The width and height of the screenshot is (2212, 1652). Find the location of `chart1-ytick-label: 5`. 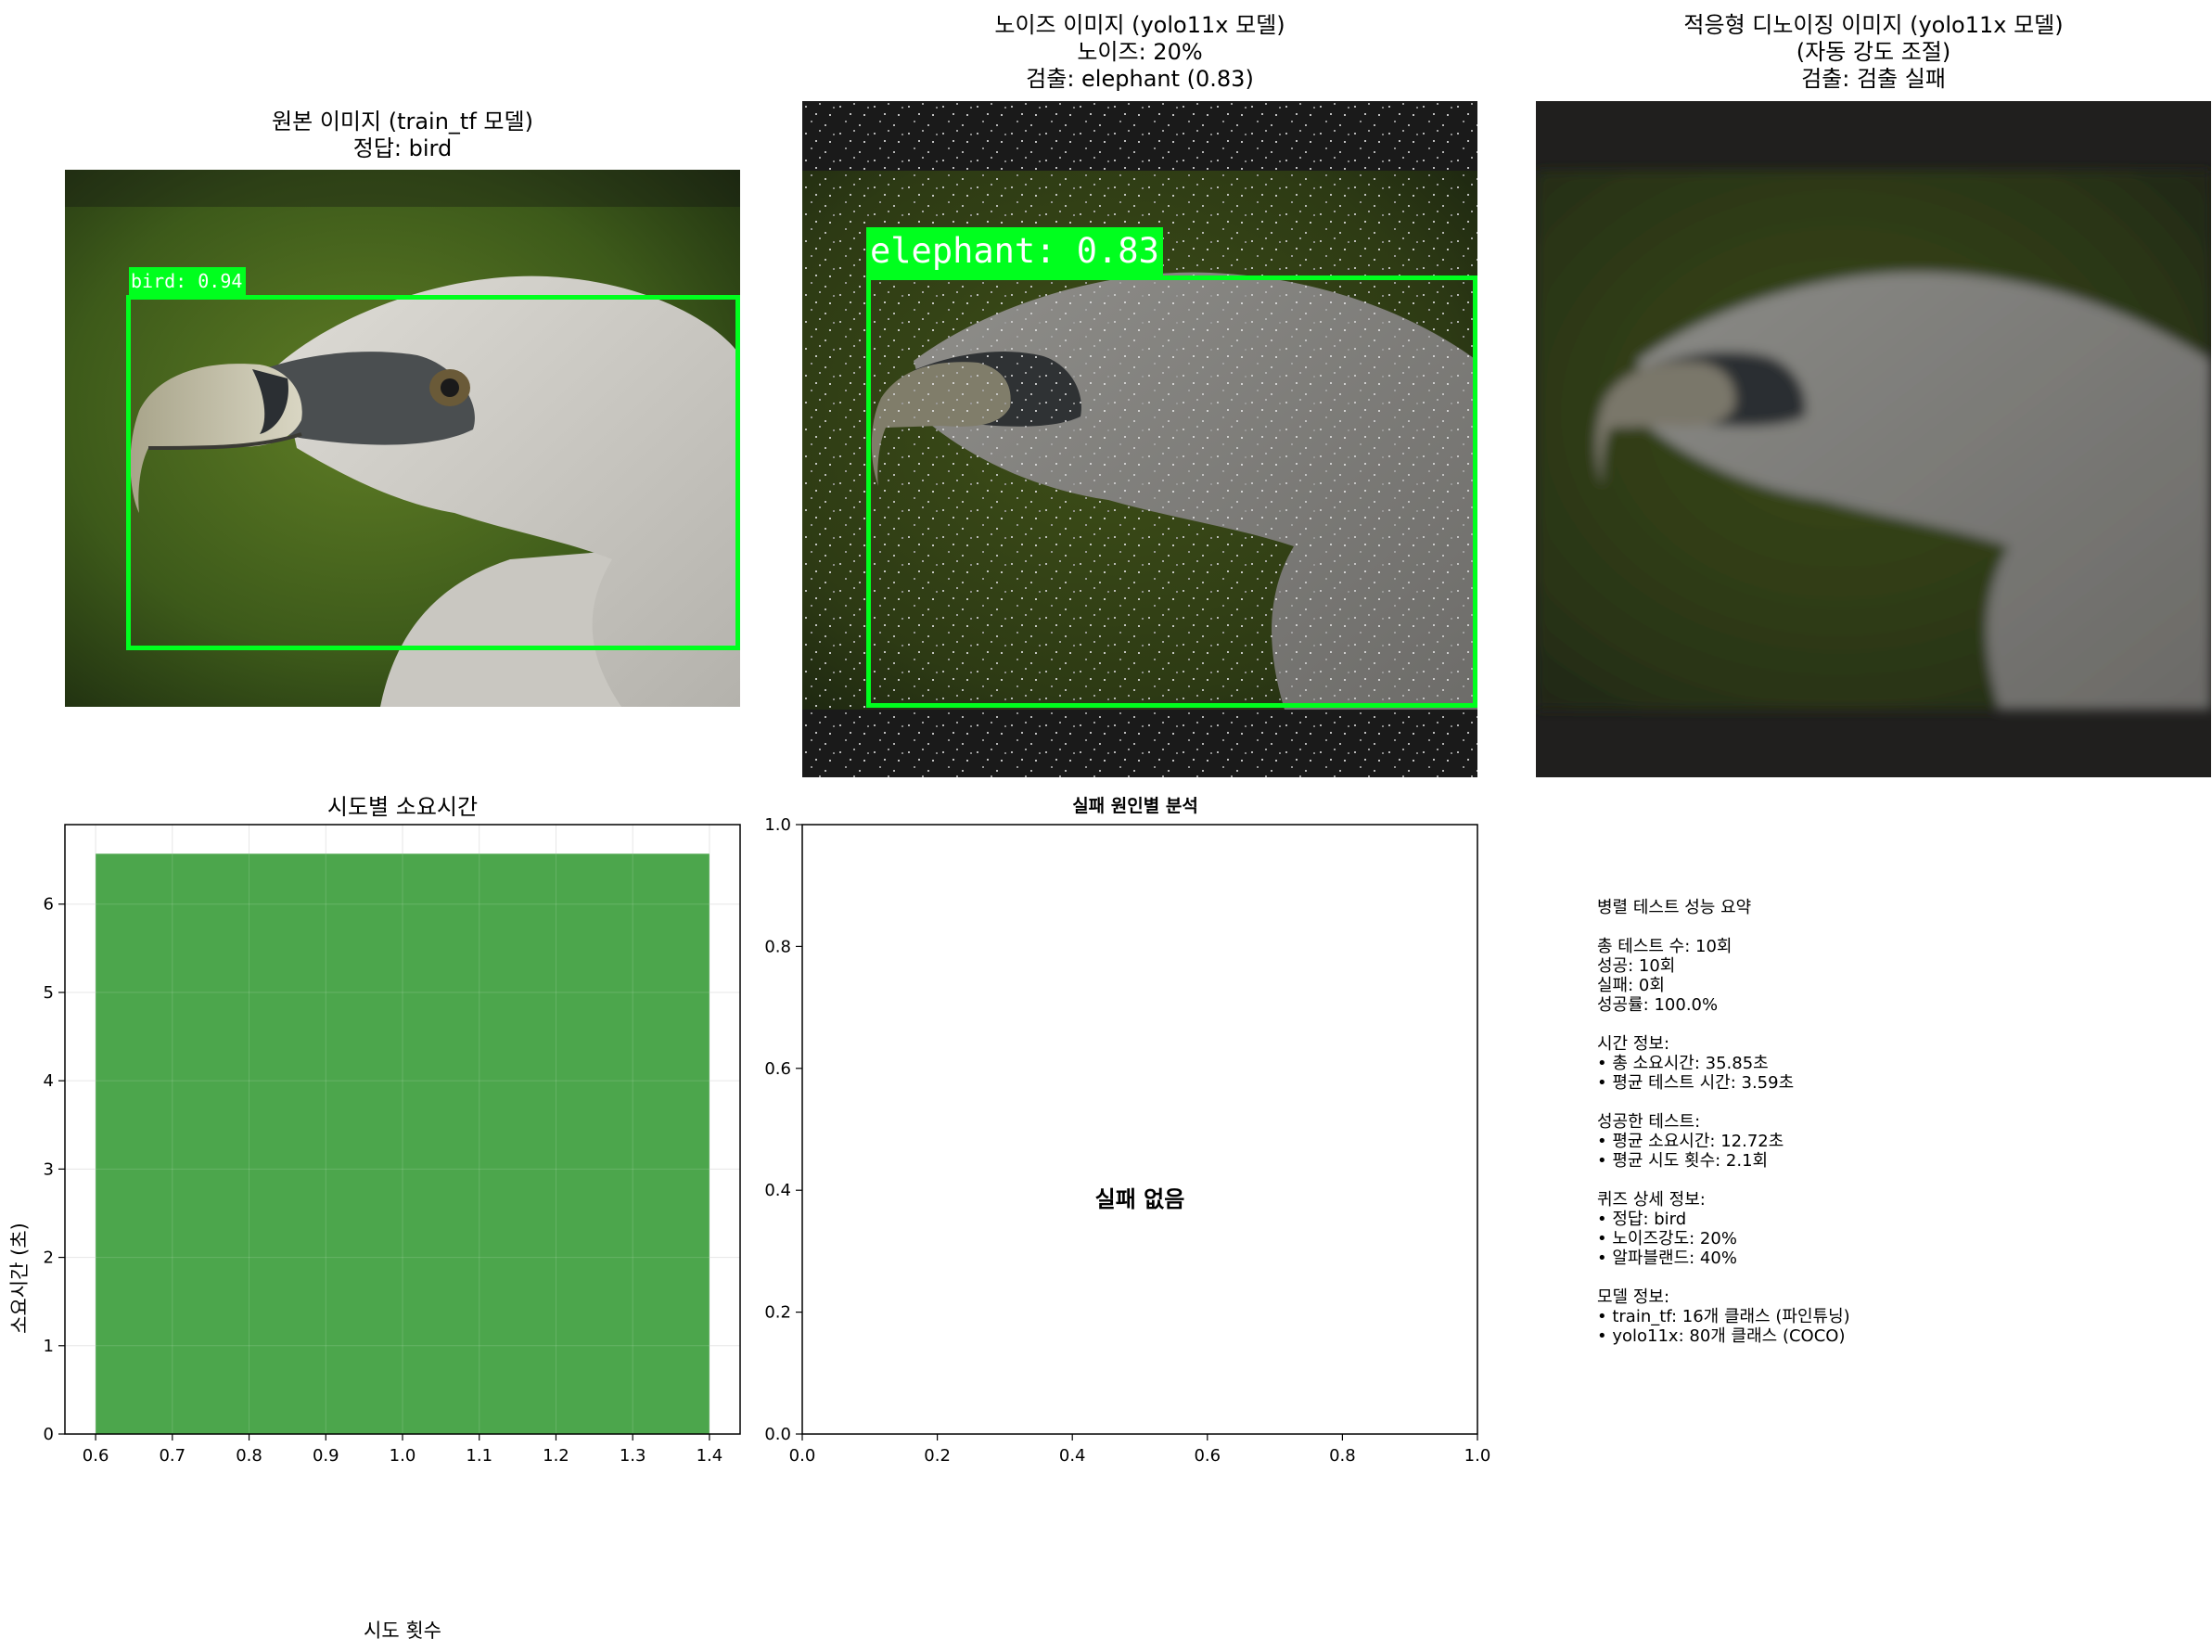

chart1-ytick-label: 5 is located at coordinates (49, 993).